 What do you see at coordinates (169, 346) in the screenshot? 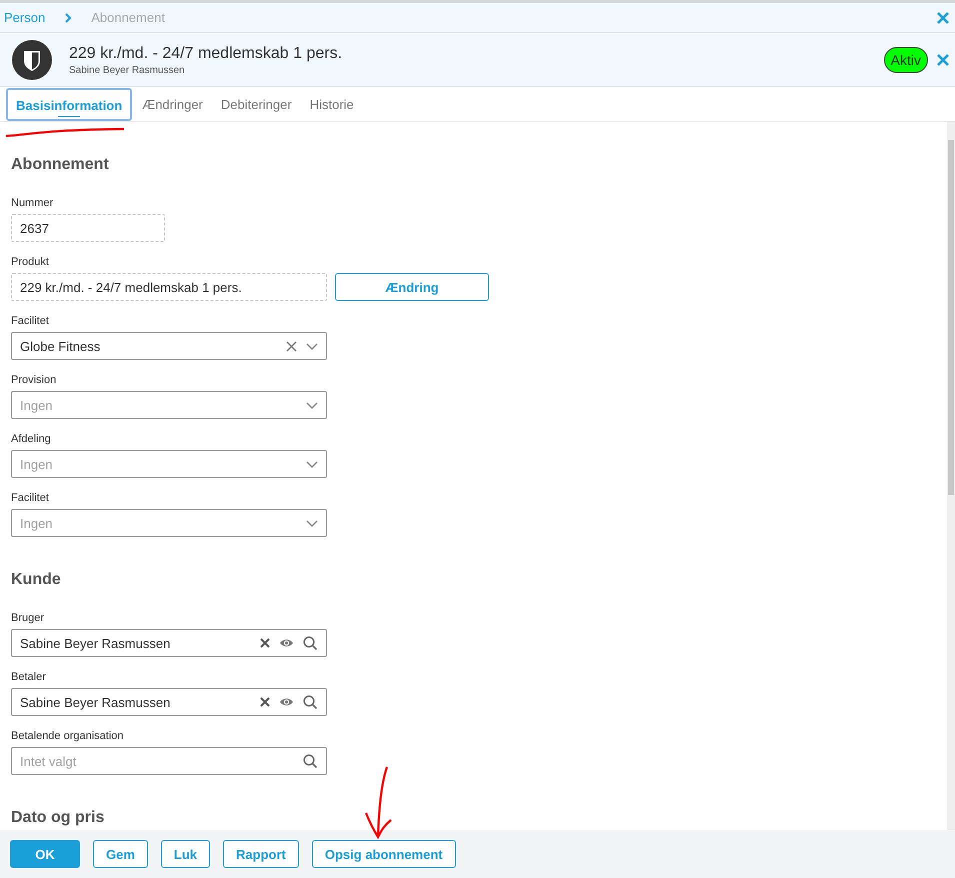
I see `dropdown-field: Globe Fitness` at bounding box center [169, 346].